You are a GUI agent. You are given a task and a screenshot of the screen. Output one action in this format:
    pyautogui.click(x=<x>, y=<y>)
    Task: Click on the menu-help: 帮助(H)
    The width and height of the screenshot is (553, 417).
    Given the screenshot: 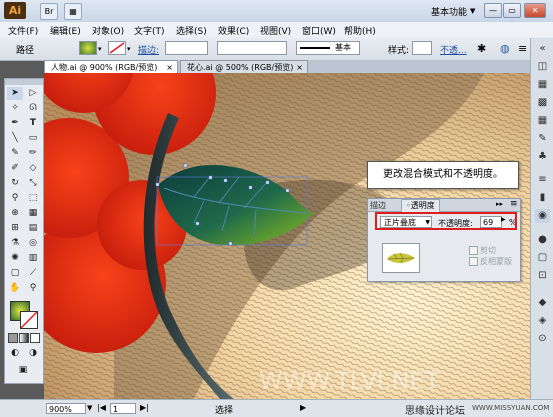 What is the action you would take?
    pyautogui.click(x=360, y=30)
    